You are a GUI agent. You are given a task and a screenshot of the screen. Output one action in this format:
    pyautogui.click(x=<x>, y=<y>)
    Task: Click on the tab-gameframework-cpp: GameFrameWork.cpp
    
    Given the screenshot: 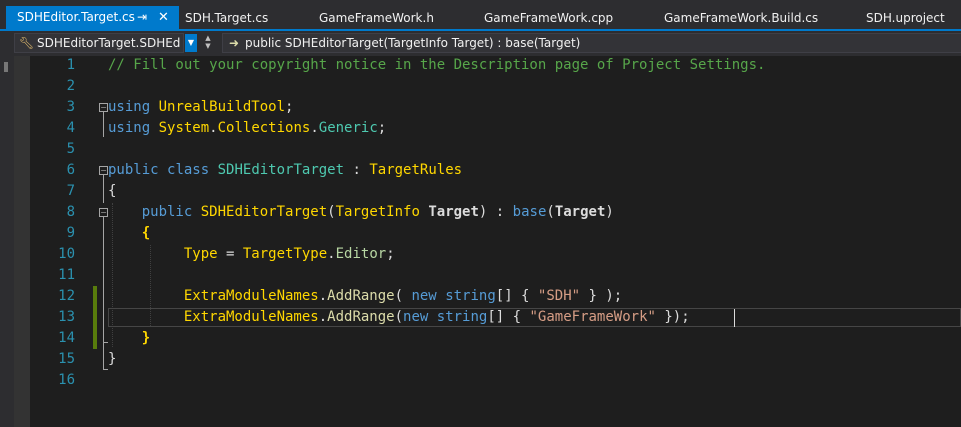 What is the action you would take?
    pyautogui.click(x=548, y=18)
    